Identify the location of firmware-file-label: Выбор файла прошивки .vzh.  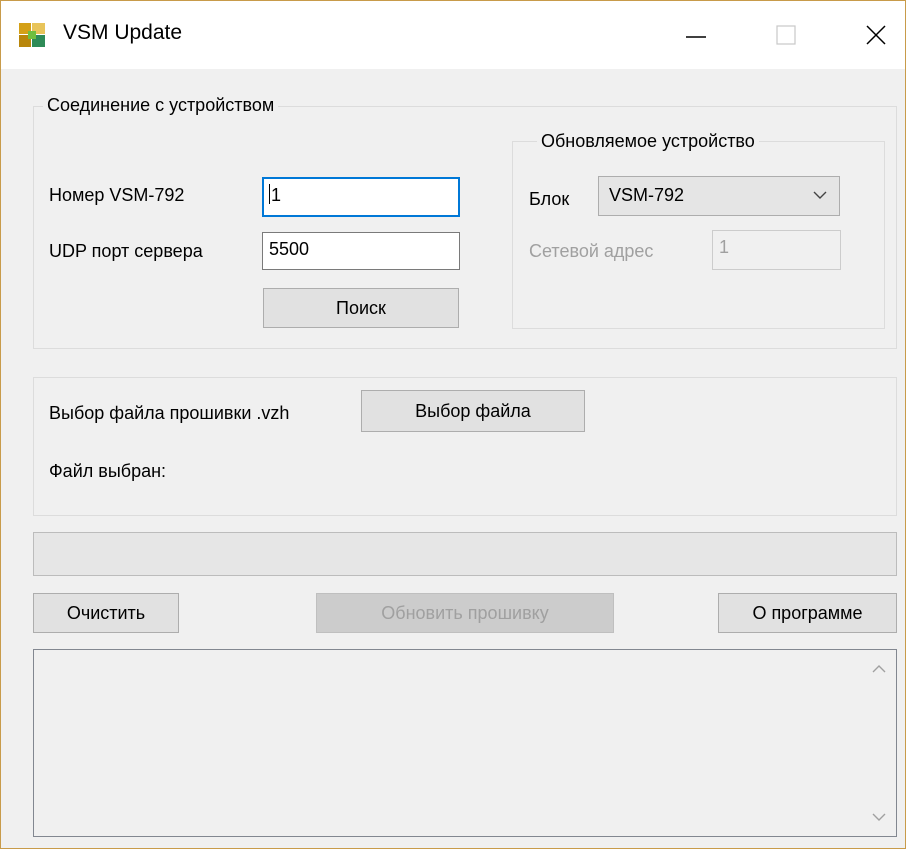
(169, 413).